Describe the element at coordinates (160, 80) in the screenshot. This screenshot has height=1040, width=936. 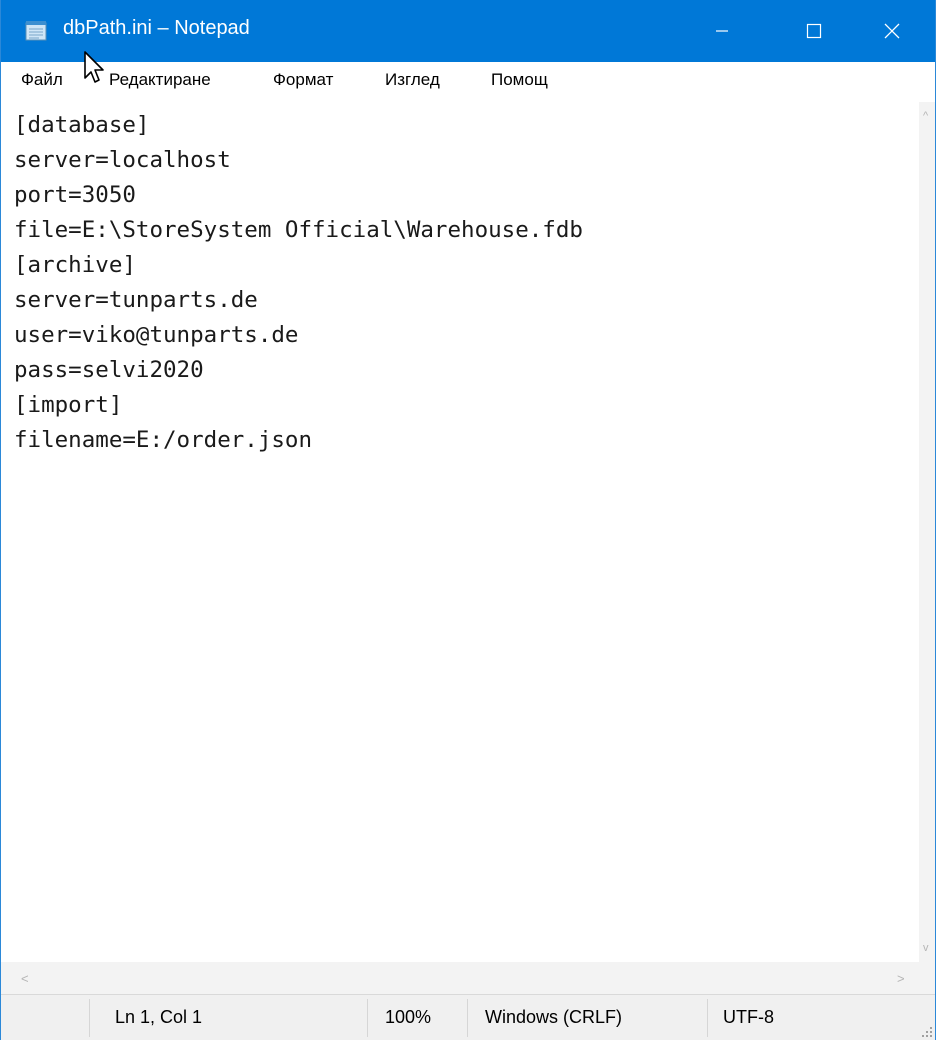
I see `menu-edit: Редактиране` at that location.